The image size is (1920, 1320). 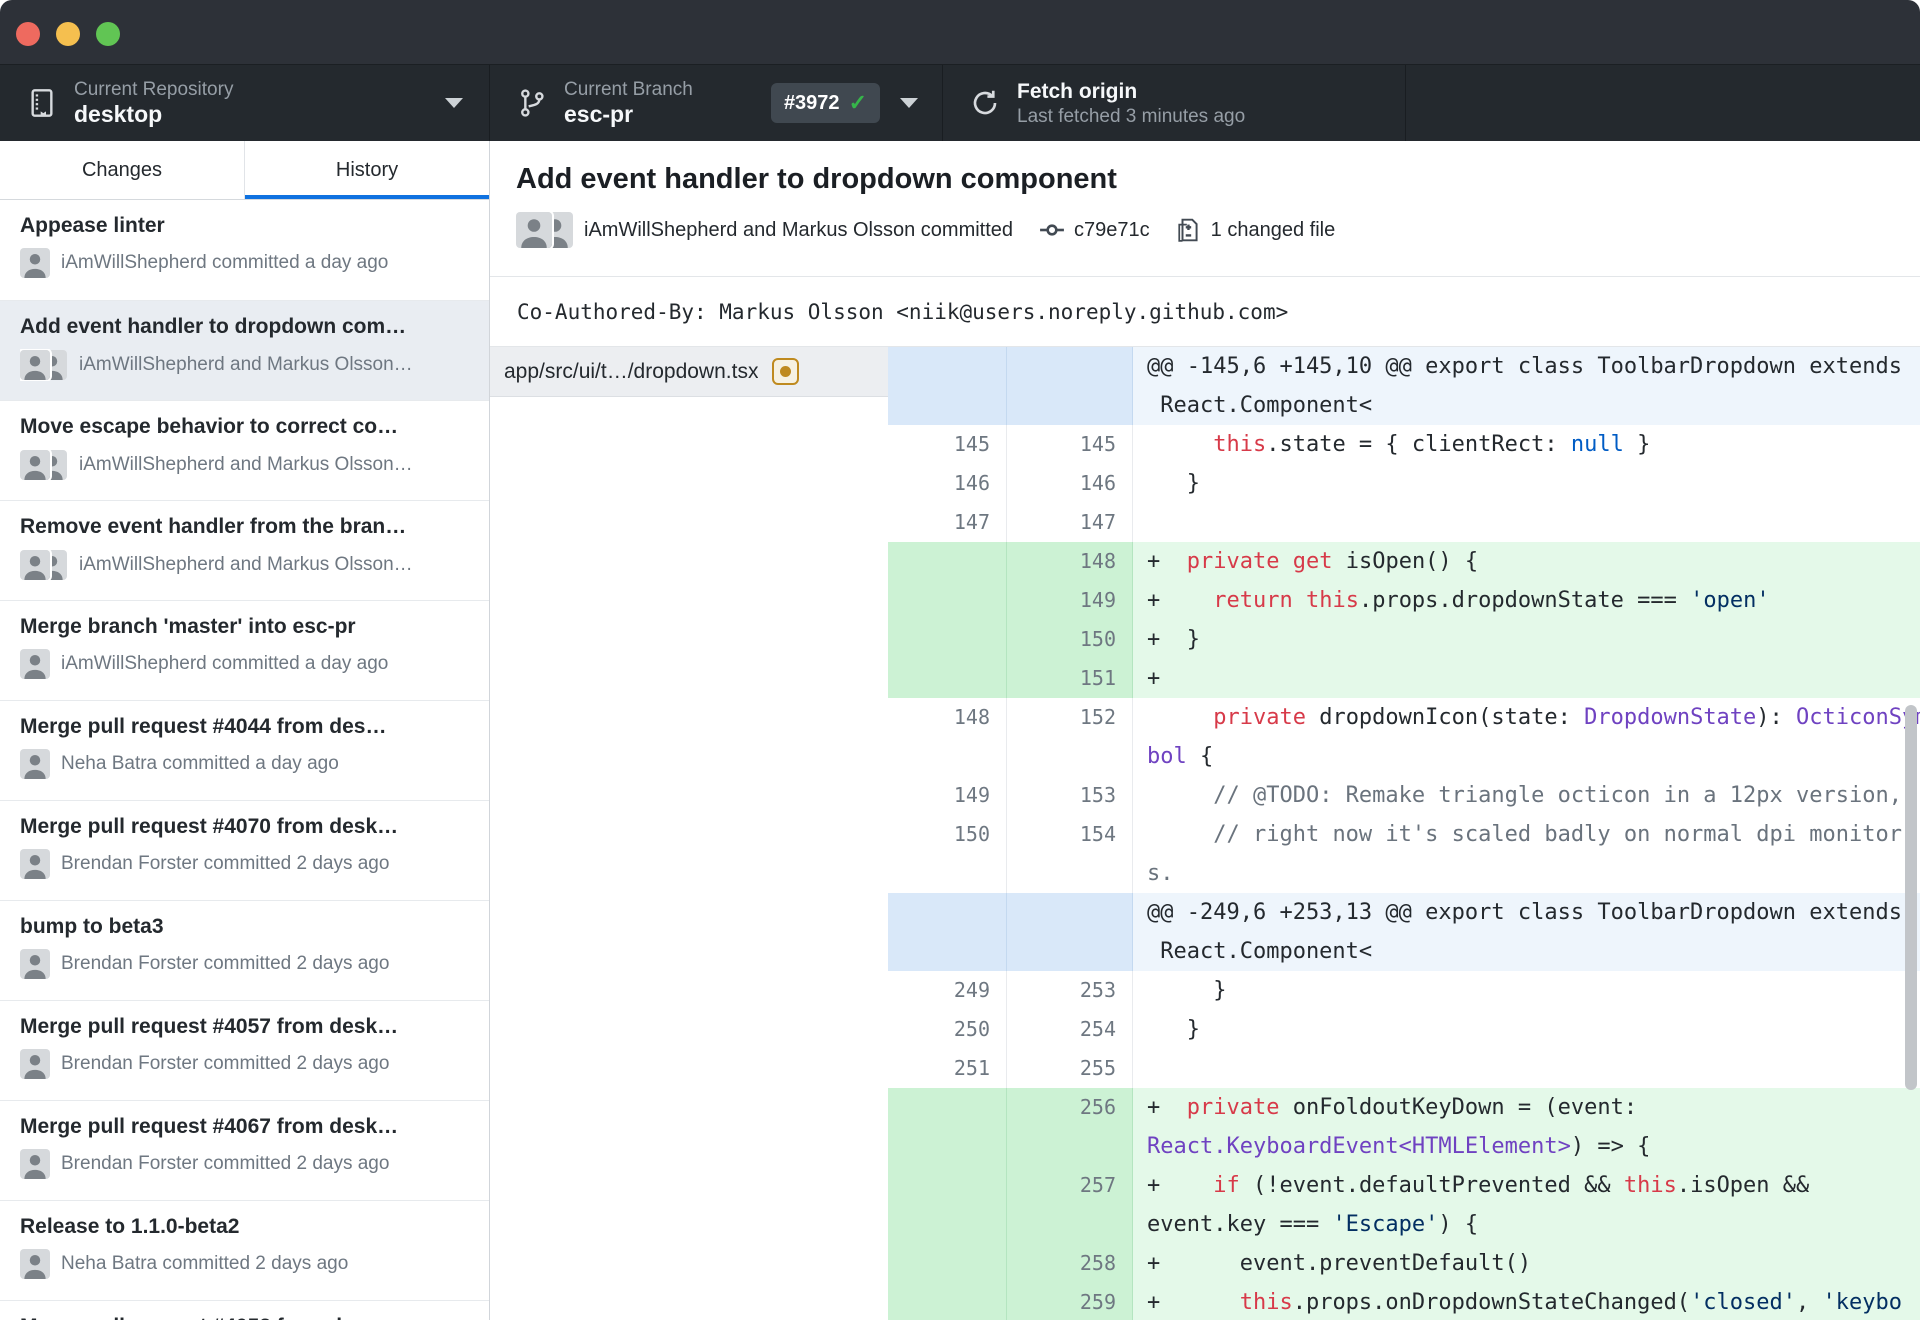 What do you see at coordinates (811, 102) in the screenshot?
I see `pr-number: #3972` at bounding box center [811, 102].